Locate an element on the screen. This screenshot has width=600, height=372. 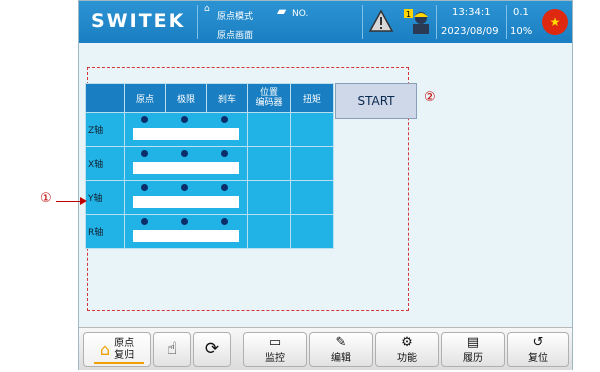
reset-button: ↺ 复位 is located at coordinates (538, 349).